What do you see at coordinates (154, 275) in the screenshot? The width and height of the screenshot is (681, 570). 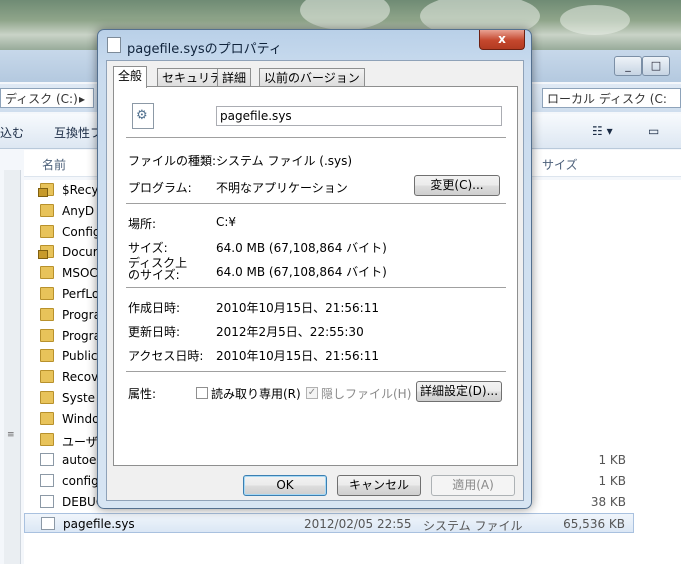 I see `disk-size-label-line2: のサイズ:` at bounding box center [154, 275].